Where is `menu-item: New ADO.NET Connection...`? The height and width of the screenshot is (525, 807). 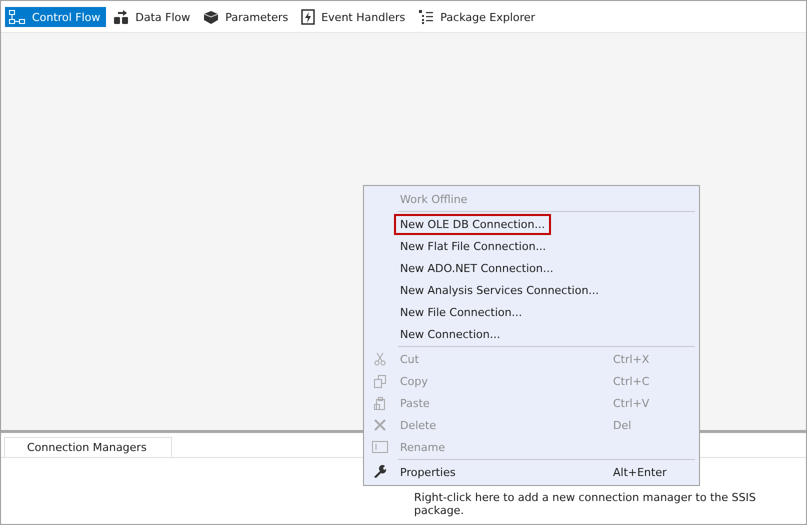 menu-item: New ADO.NET Connection... is located at coordinates (531, 268).